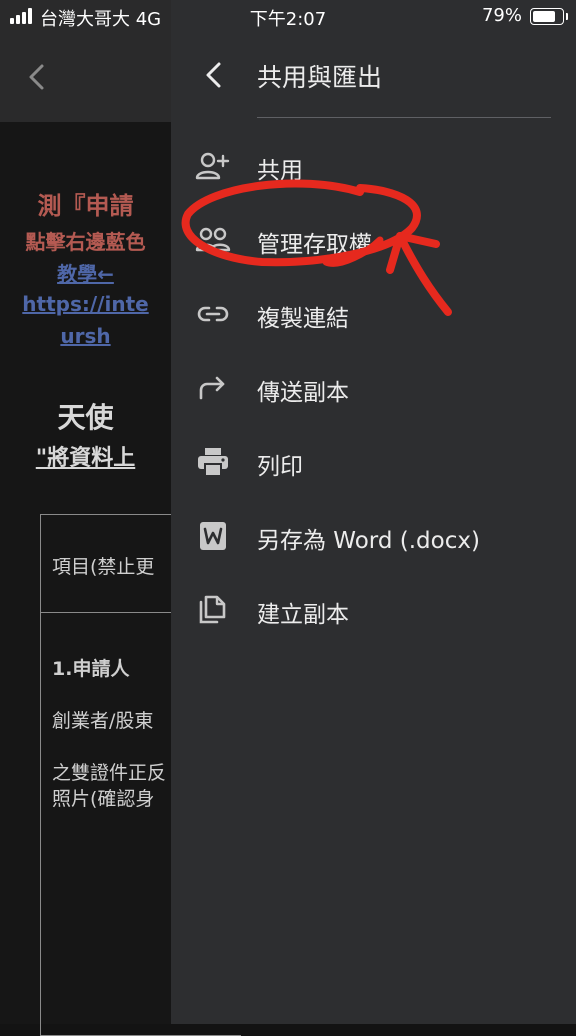  What do you see at coordinates (280, 467) in the screenshot?
I see `menu-item-label: 列印` at bounding box center [280, 467].